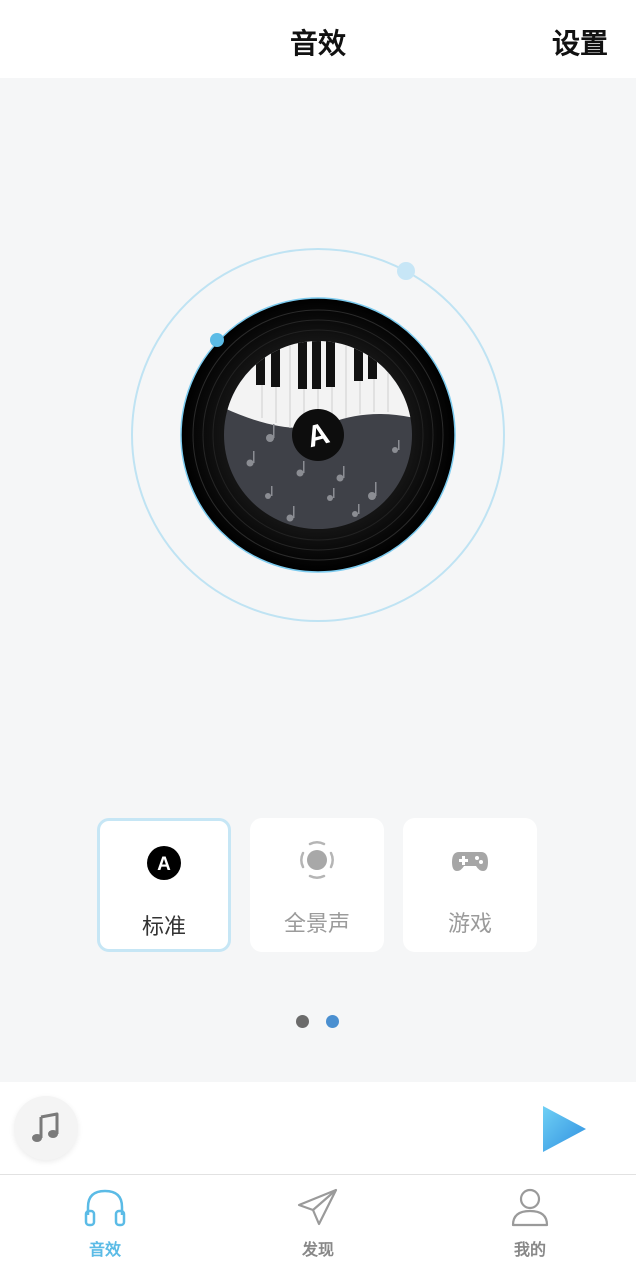 Image resolution: width=636 pixels, height=1268 pixels. I want to click on tab-label: 发现, so click(317, 1249).